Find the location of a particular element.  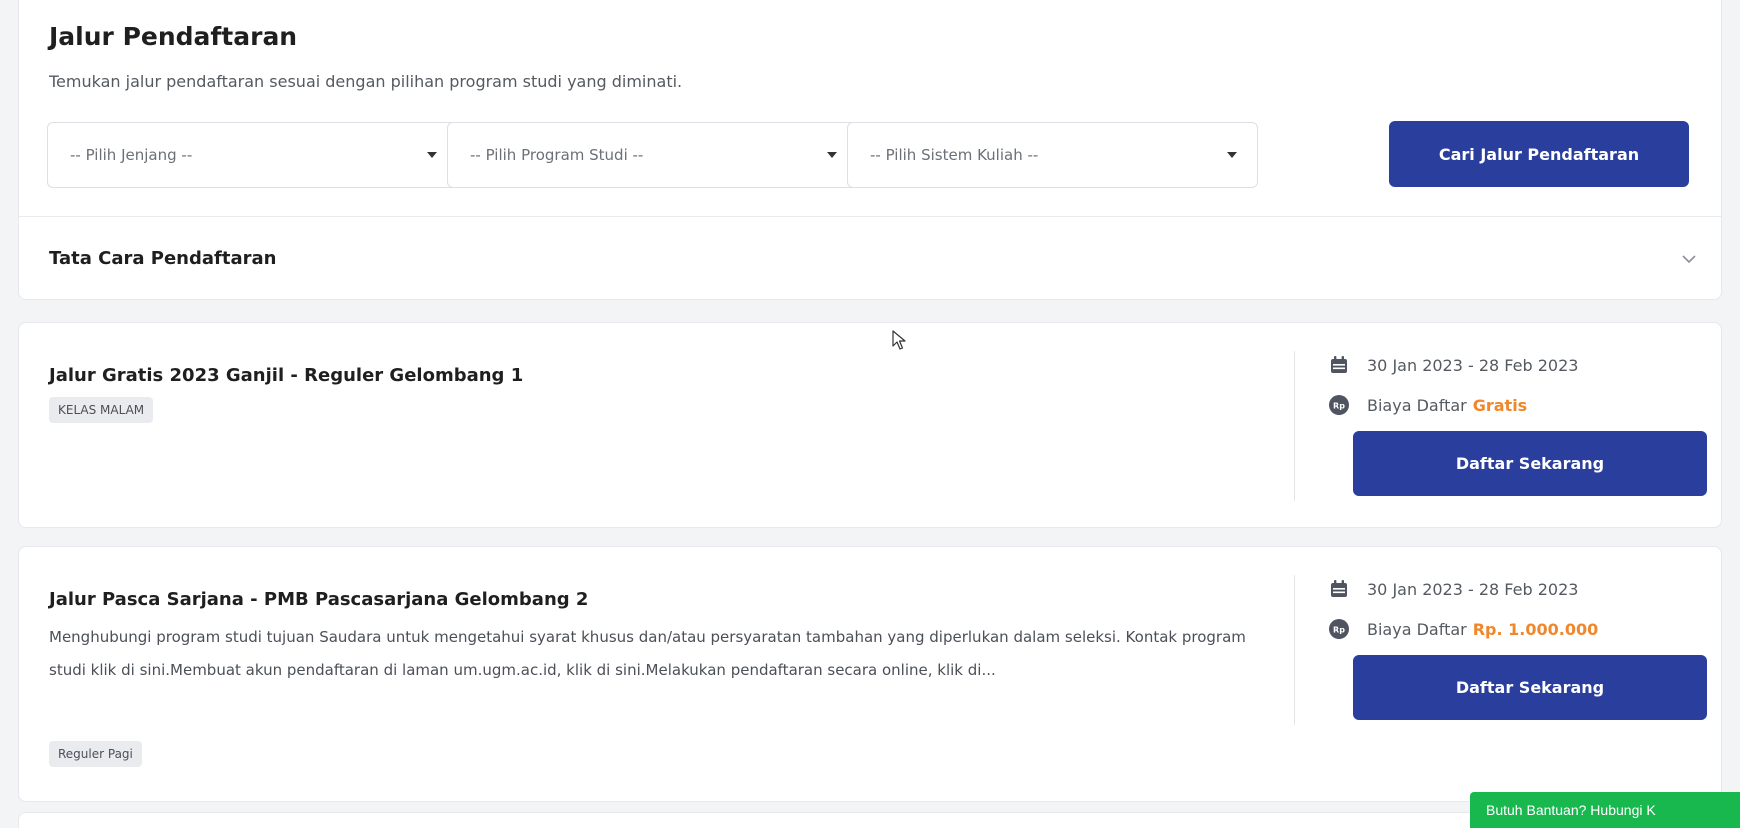

fee-row: Rp Biaya Daftar Rp. 1.000.000 is located at coordinates (1463, 629).